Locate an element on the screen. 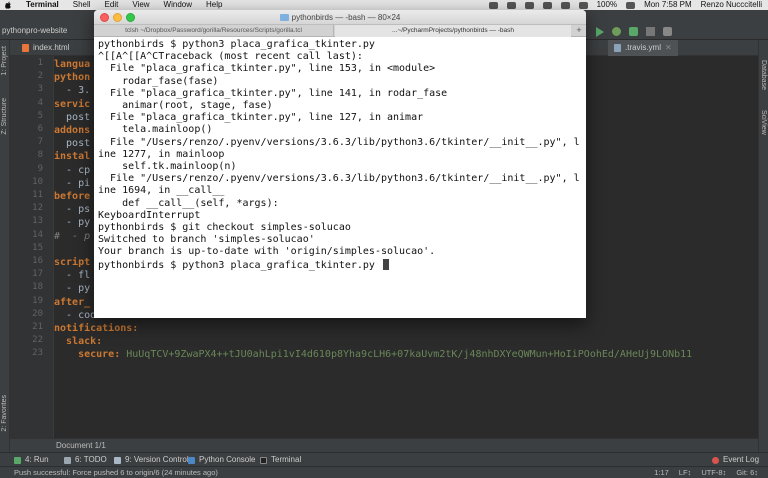 Image resolution: width=768 pixels, height=478 pixels. debug-icon is located at coordinates (616, 31).